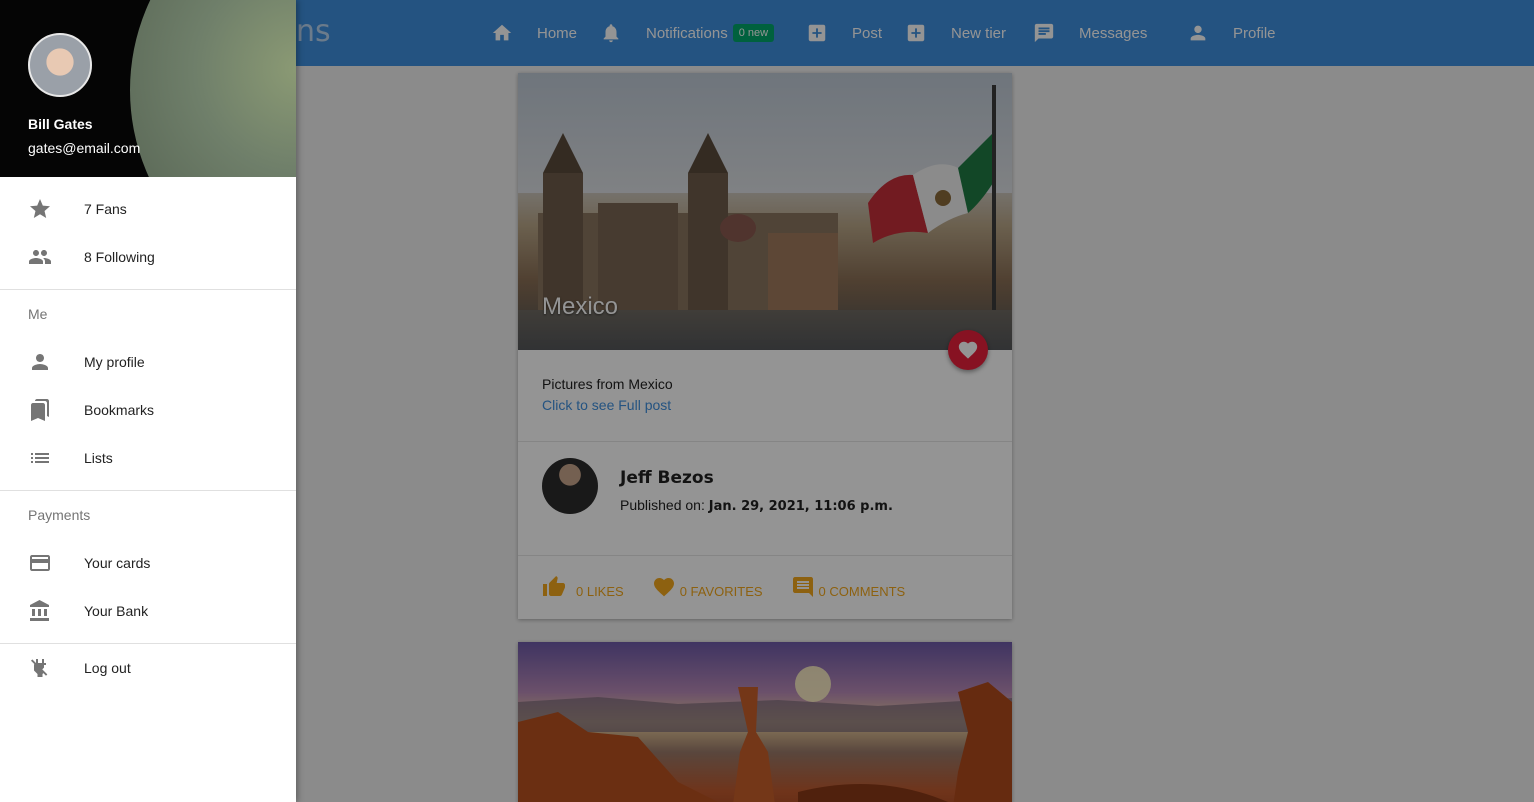  Describe the element at coordinates (39, 668) in the screenshot. I see `power-off-icon` at that location.